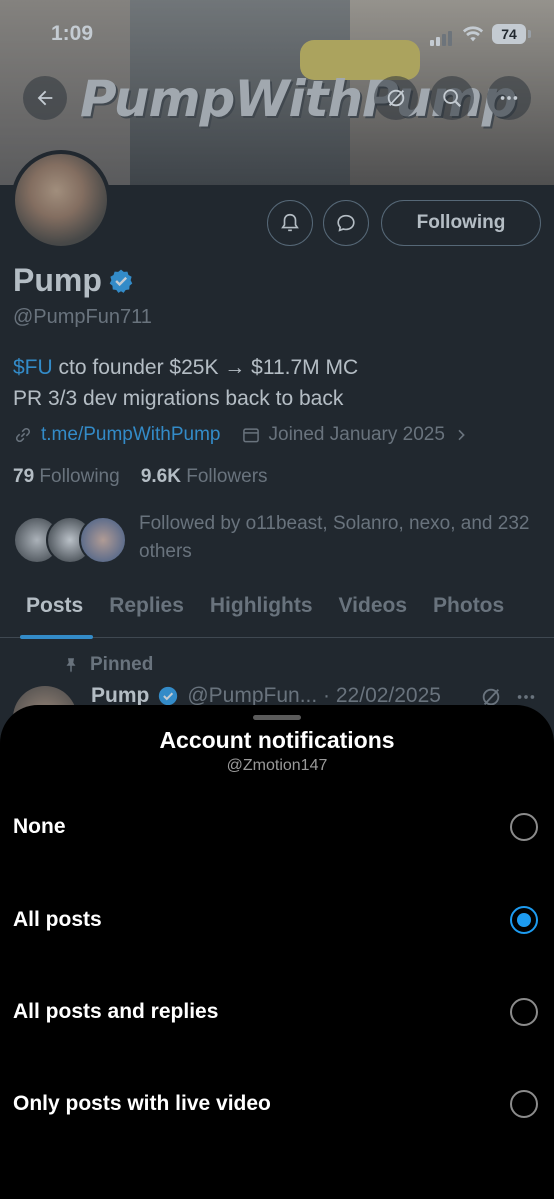 The height and width of the screenshot is (1199, 554). Describe the element at coordinates (277, 1012) in the screenshot. I see `option-all-posts-and-replies: All posts and replies` at that location.